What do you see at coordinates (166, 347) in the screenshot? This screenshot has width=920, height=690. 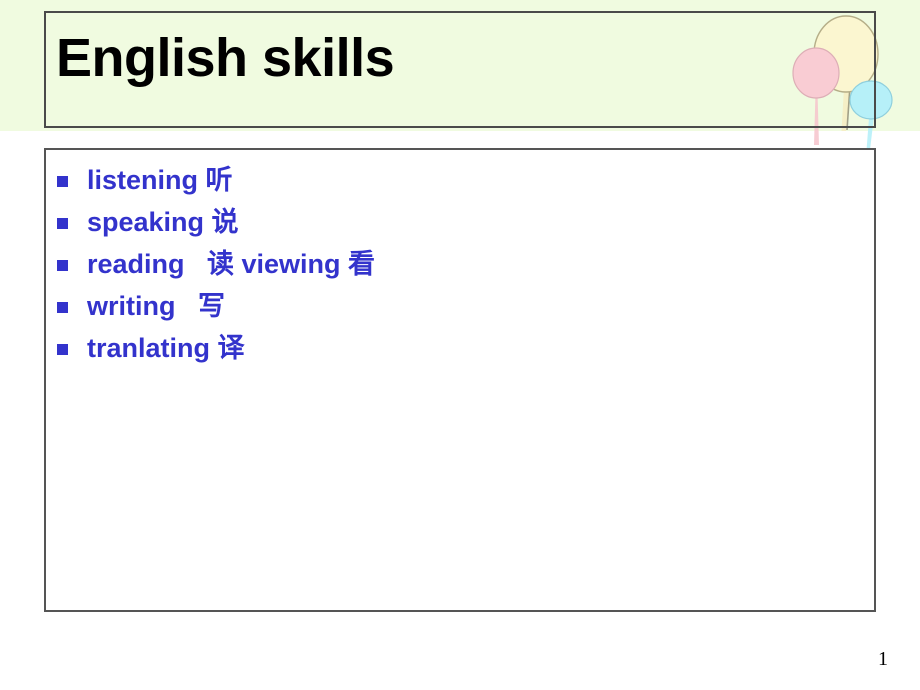 I see `list-item-label: tranlating 译` at bounding box center [166, 347].